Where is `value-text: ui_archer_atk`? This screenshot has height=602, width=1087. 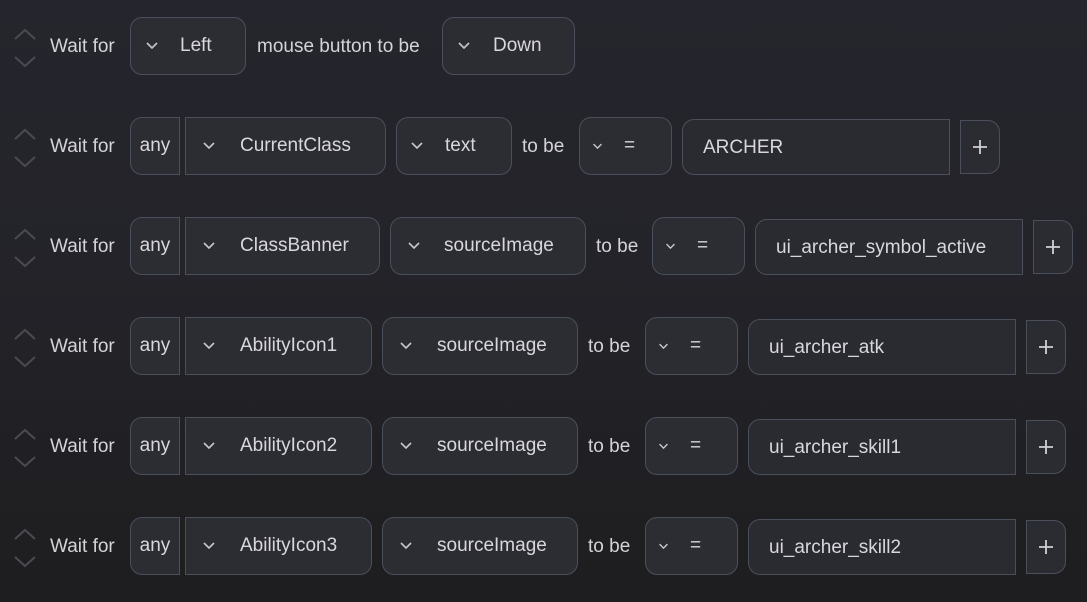
value-text: ui_archer_atk is located at coordinates (827, 347).